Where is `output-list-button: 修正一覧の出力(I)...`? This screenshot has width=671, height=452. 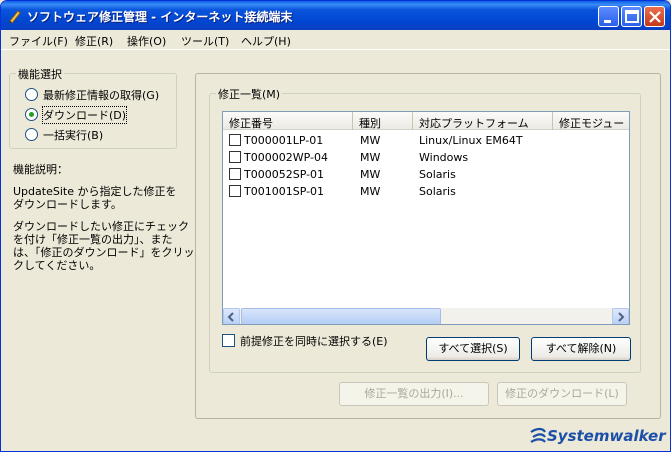
output-list-button: 修正一覧の出力(I)... is located at coordinates (414, 394).